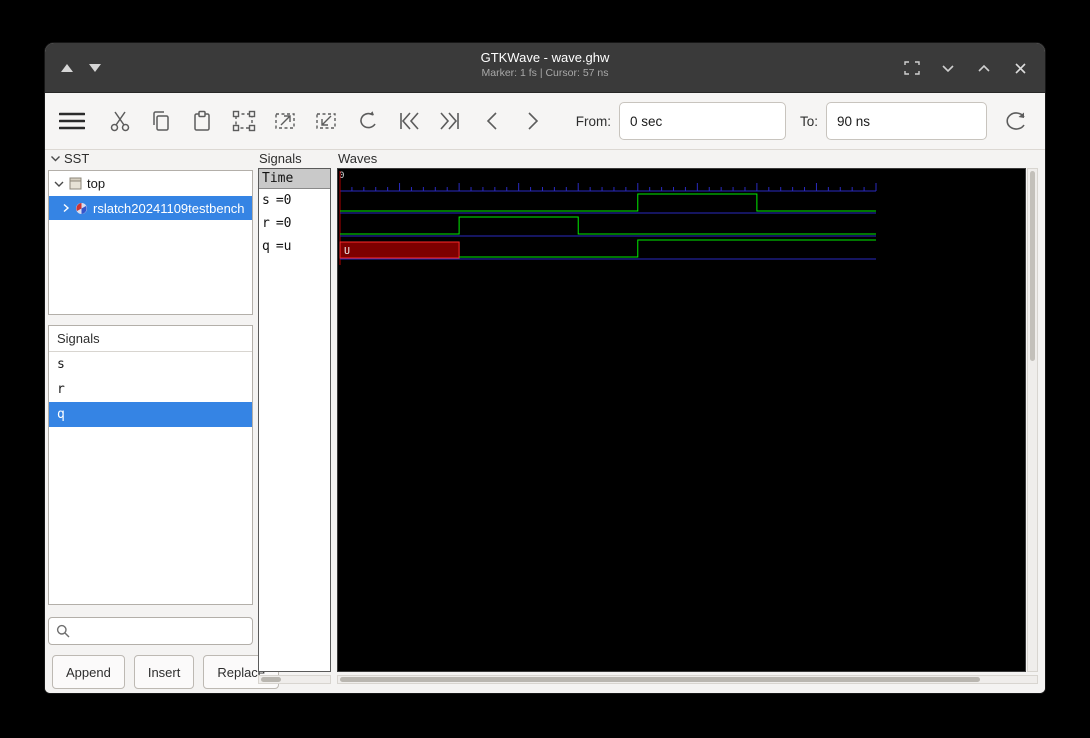 This screenshot has height=738, width=1090. I want to click on zoom-in-icon, so click(326, 121).